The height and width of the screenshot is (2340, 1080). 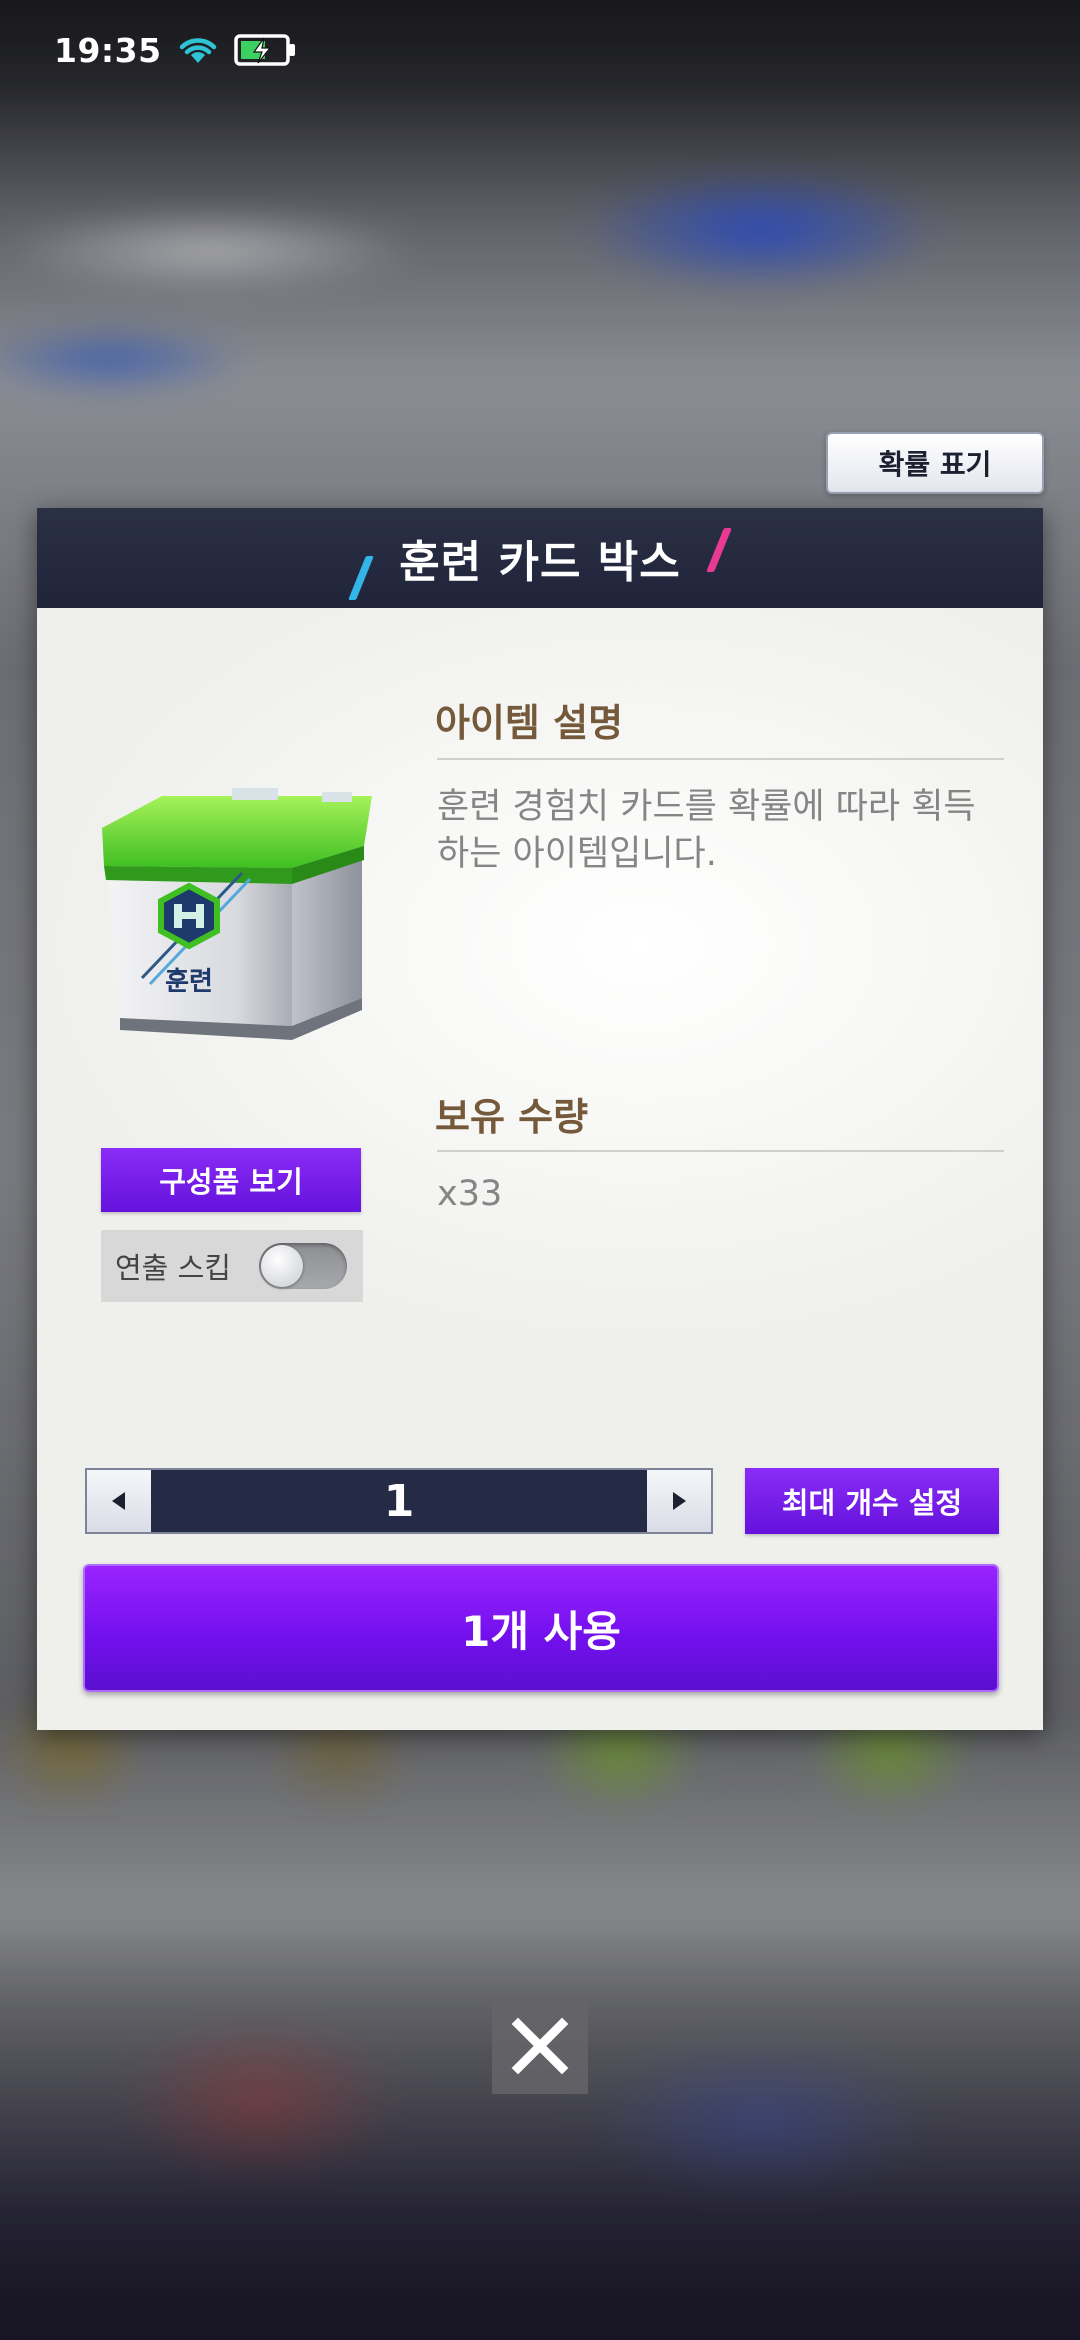 What do you see at coordinates (232, 1266) in the screenshot?
I see `skip-animation-row: 연출 스킵` at bounding box center [232, 1266].